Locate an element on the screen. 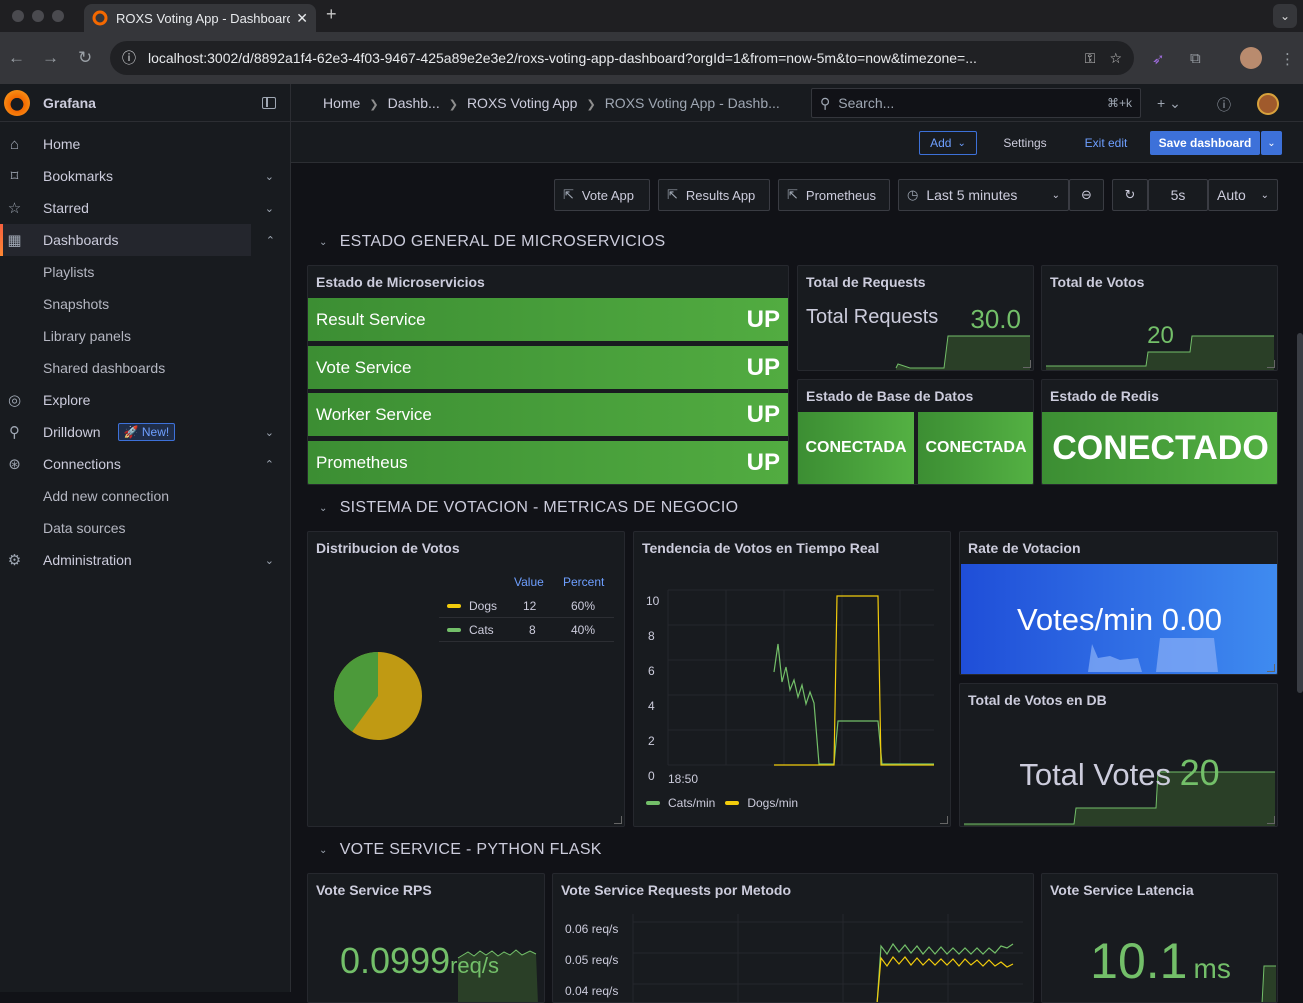 This screenshot has width=1303, height=1003. site-info-icon: ⓘ is located at coordinates (129, 58).